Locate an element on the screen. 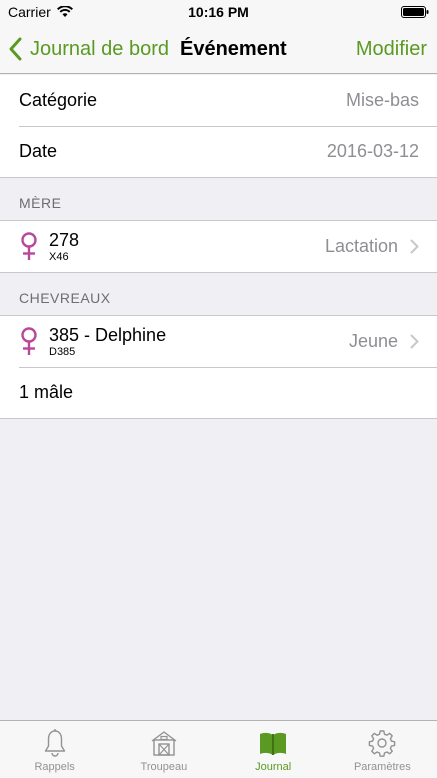 This screenshot has height=778, width=437. mother-animal-text: 278 X46 is located at coordinates (187, 247).